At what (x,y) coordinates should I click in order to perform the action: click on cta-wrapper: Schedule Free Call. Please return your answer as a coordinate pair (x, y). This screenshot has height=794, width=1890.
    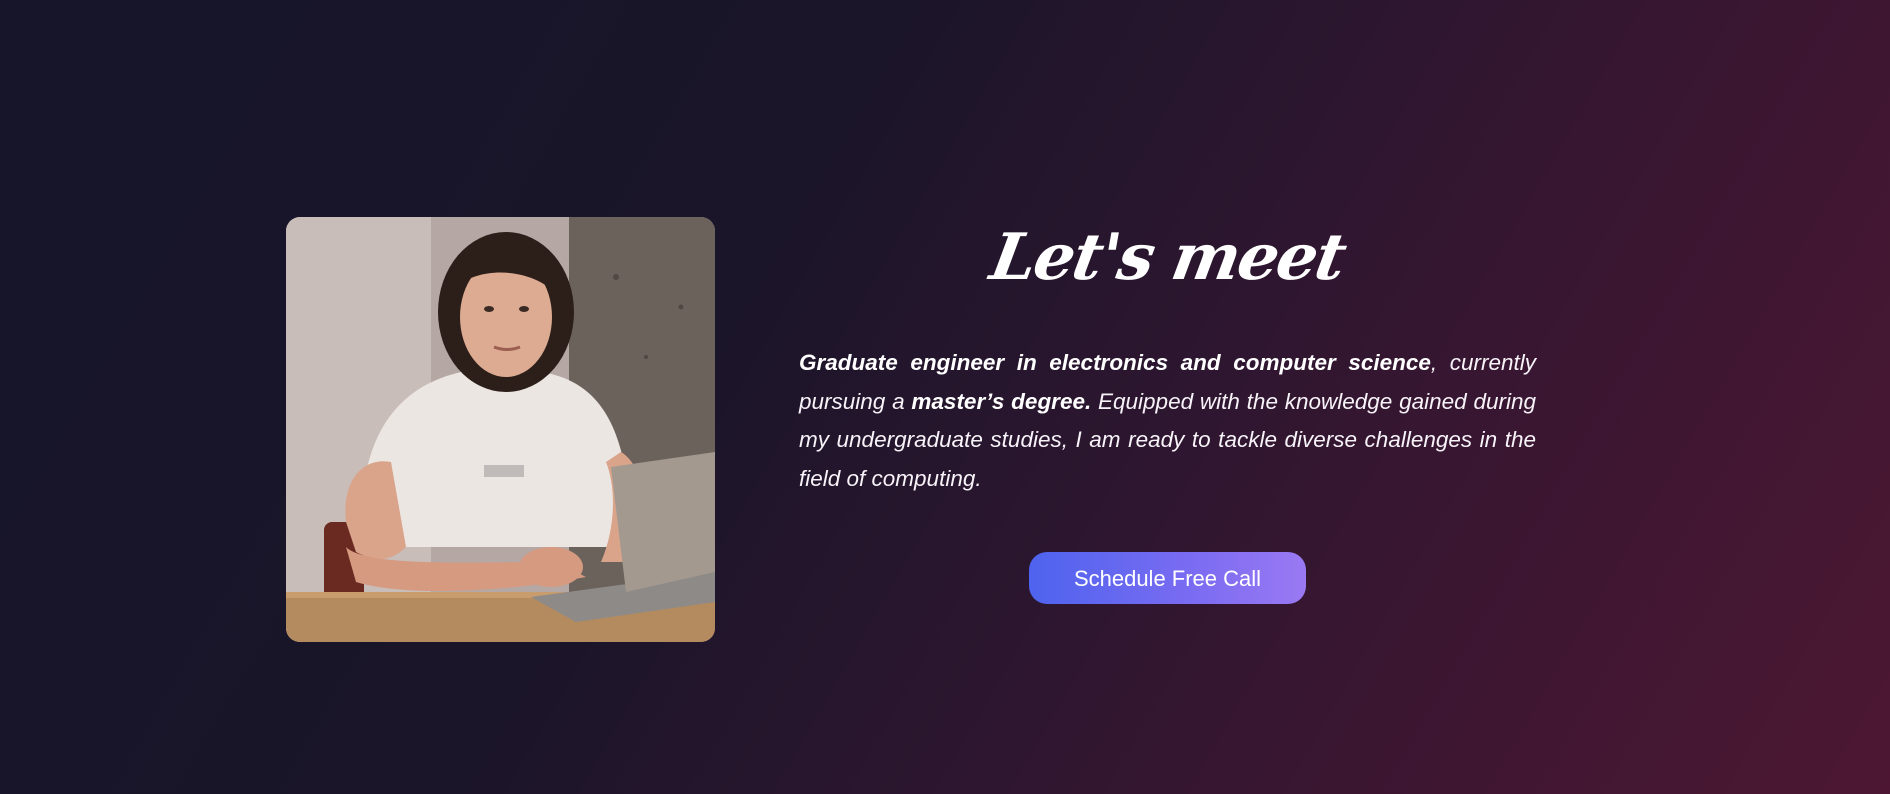
    Looking at the image, I should click on (1167, 578).